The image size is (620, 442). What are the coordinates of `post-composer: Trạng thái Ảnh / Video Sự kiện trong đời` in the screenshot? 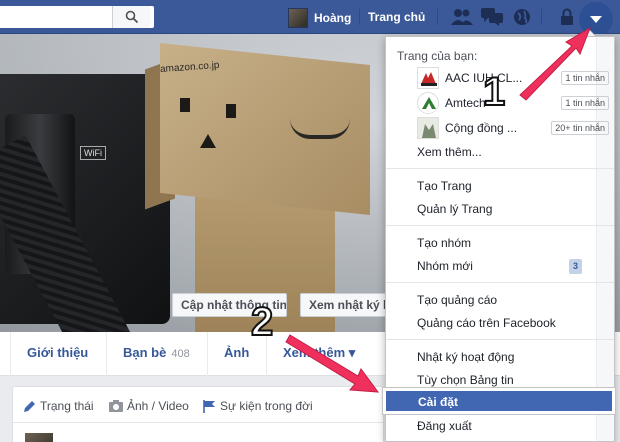 It's located at (198, 414).